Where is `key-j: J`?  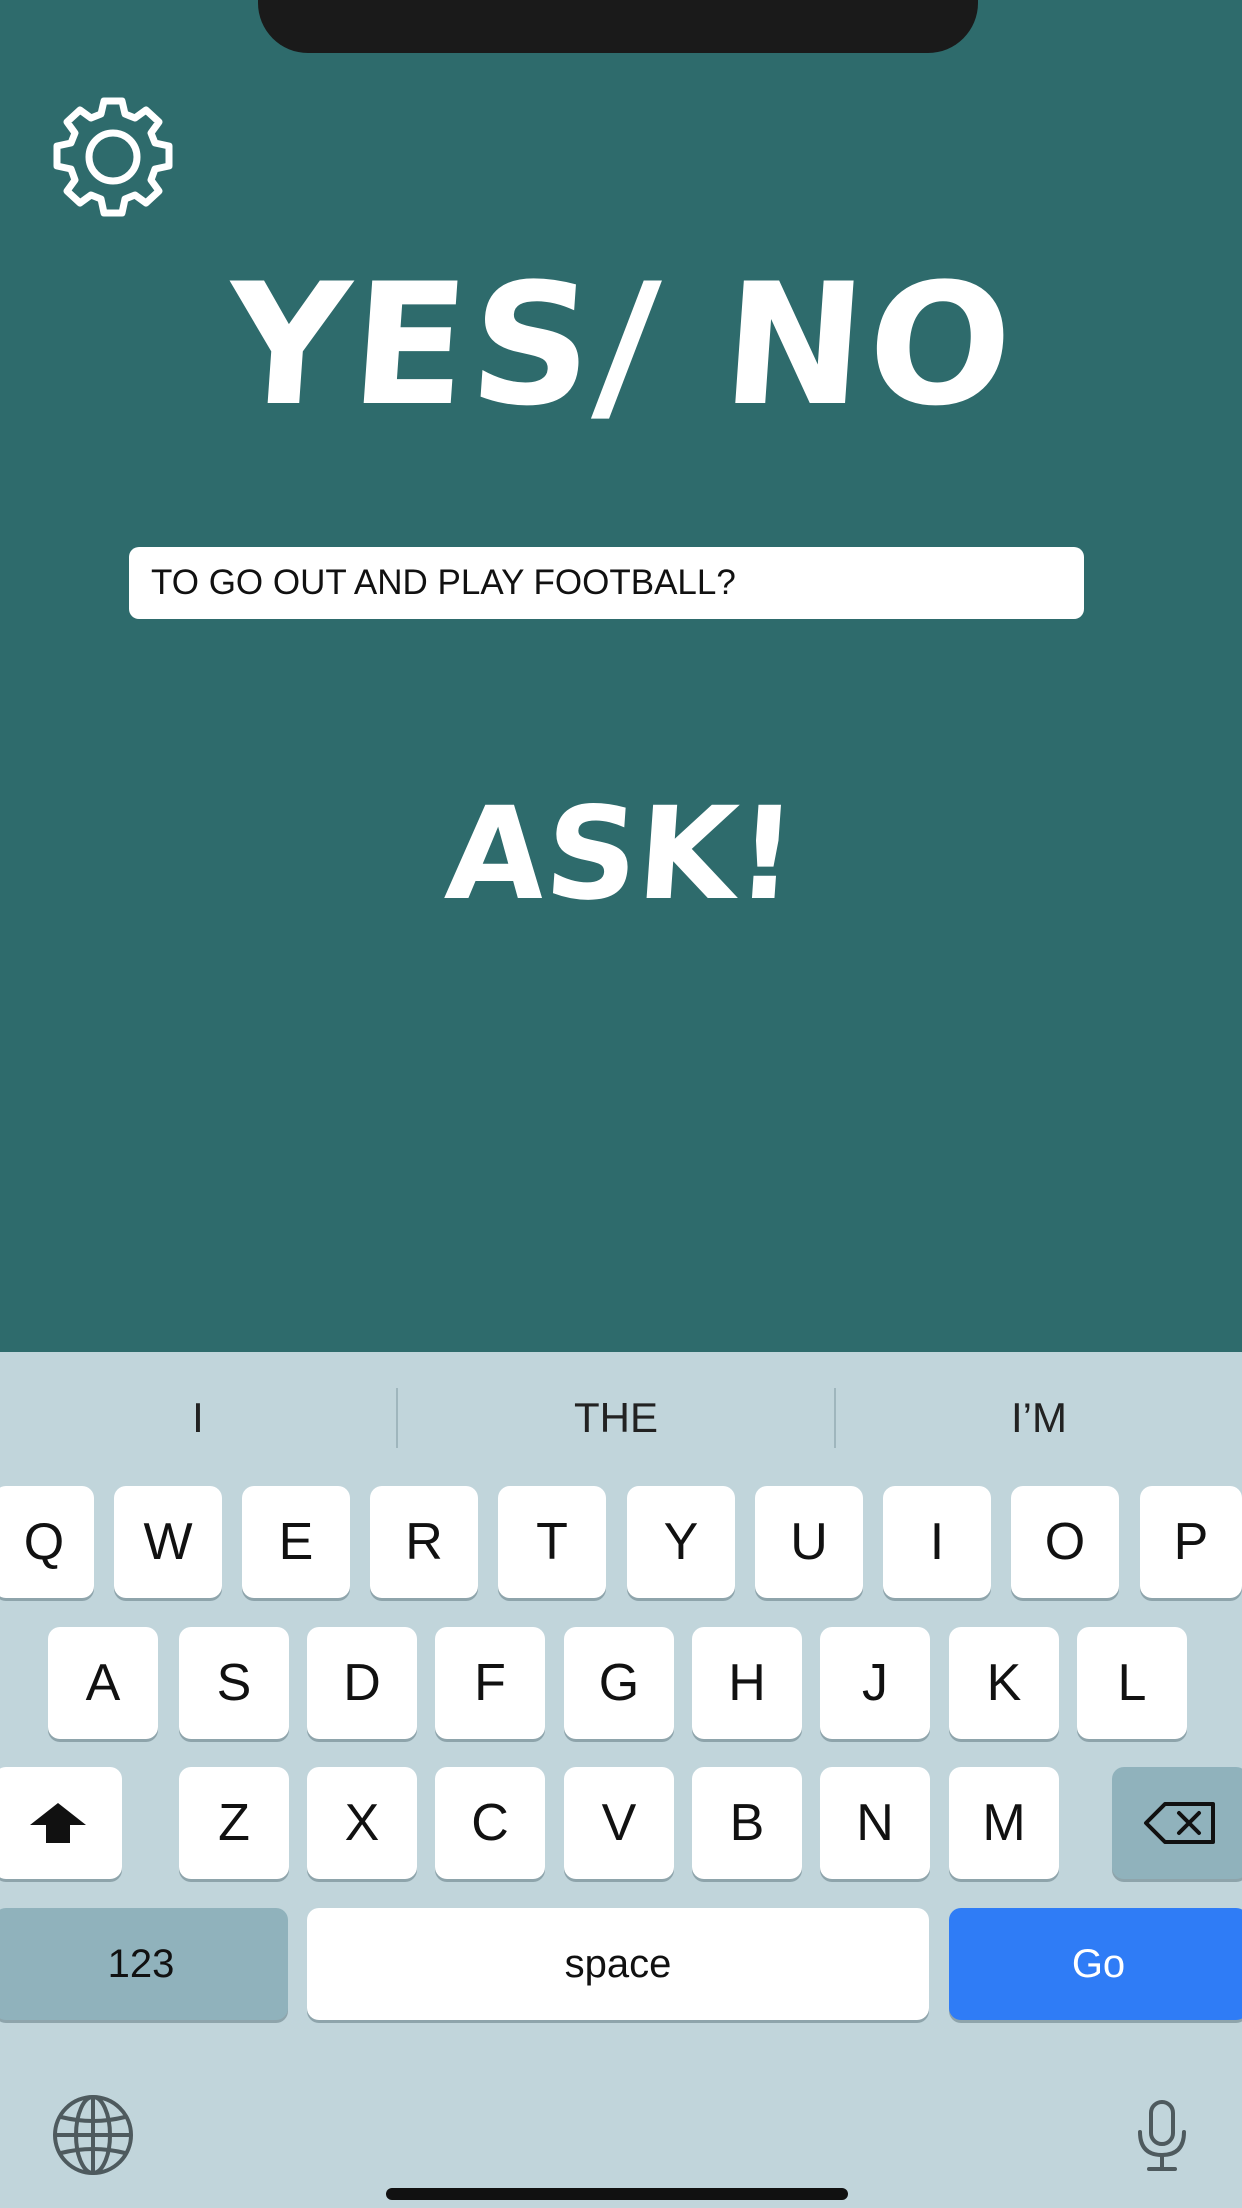 key-j: J is located at coordinates (875, 1683).